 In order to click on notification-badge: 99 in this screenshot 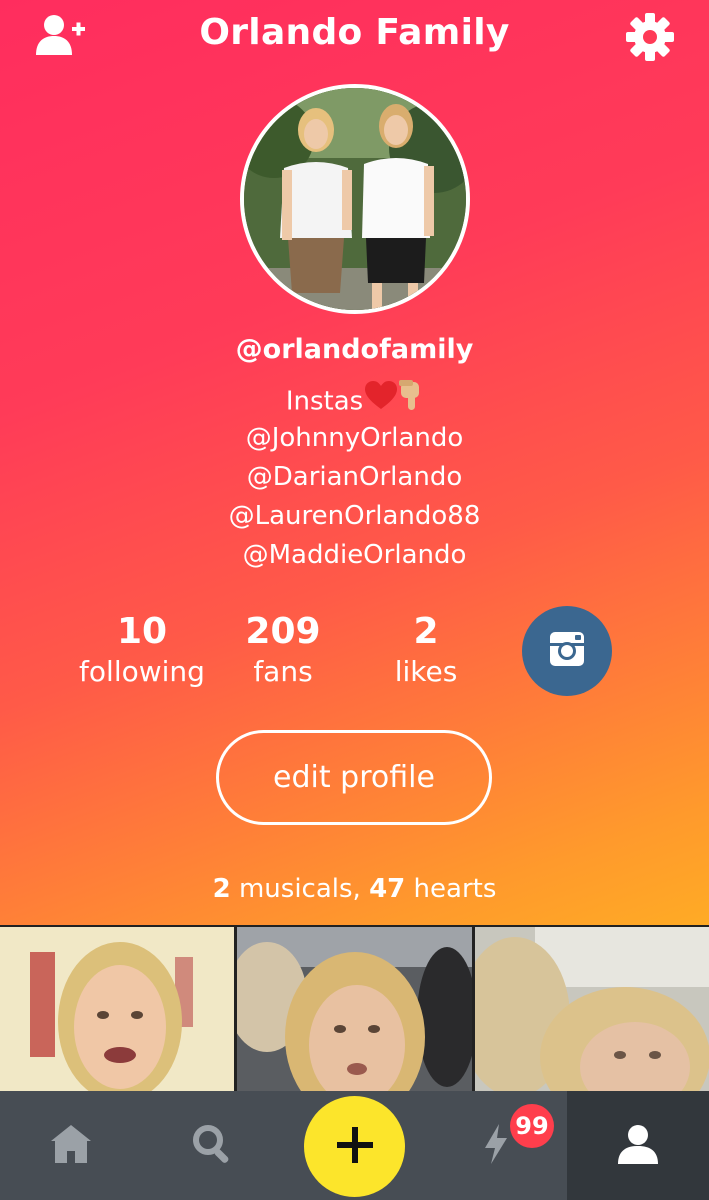, I will do `click(532, 1126)`.